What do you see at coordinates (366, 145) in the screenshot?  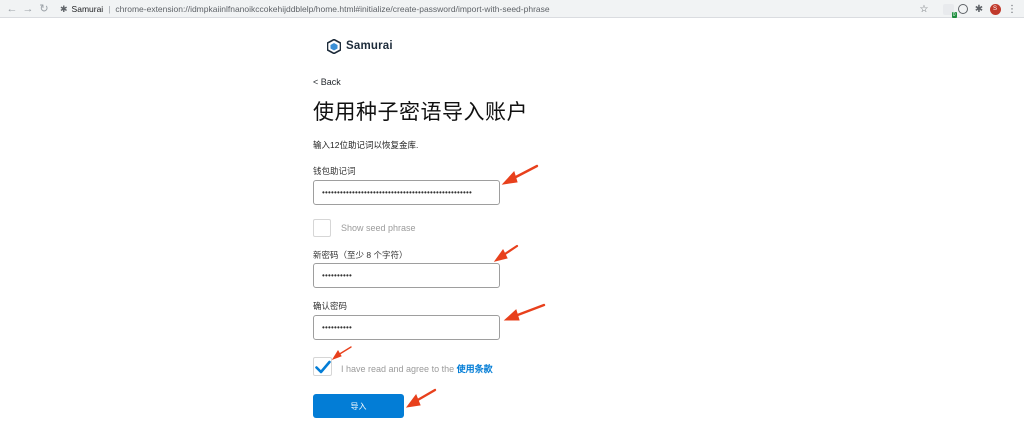 I see `page-subtitle: 输入12位助记词以恢复金库.` at bounding box center [366, 145].